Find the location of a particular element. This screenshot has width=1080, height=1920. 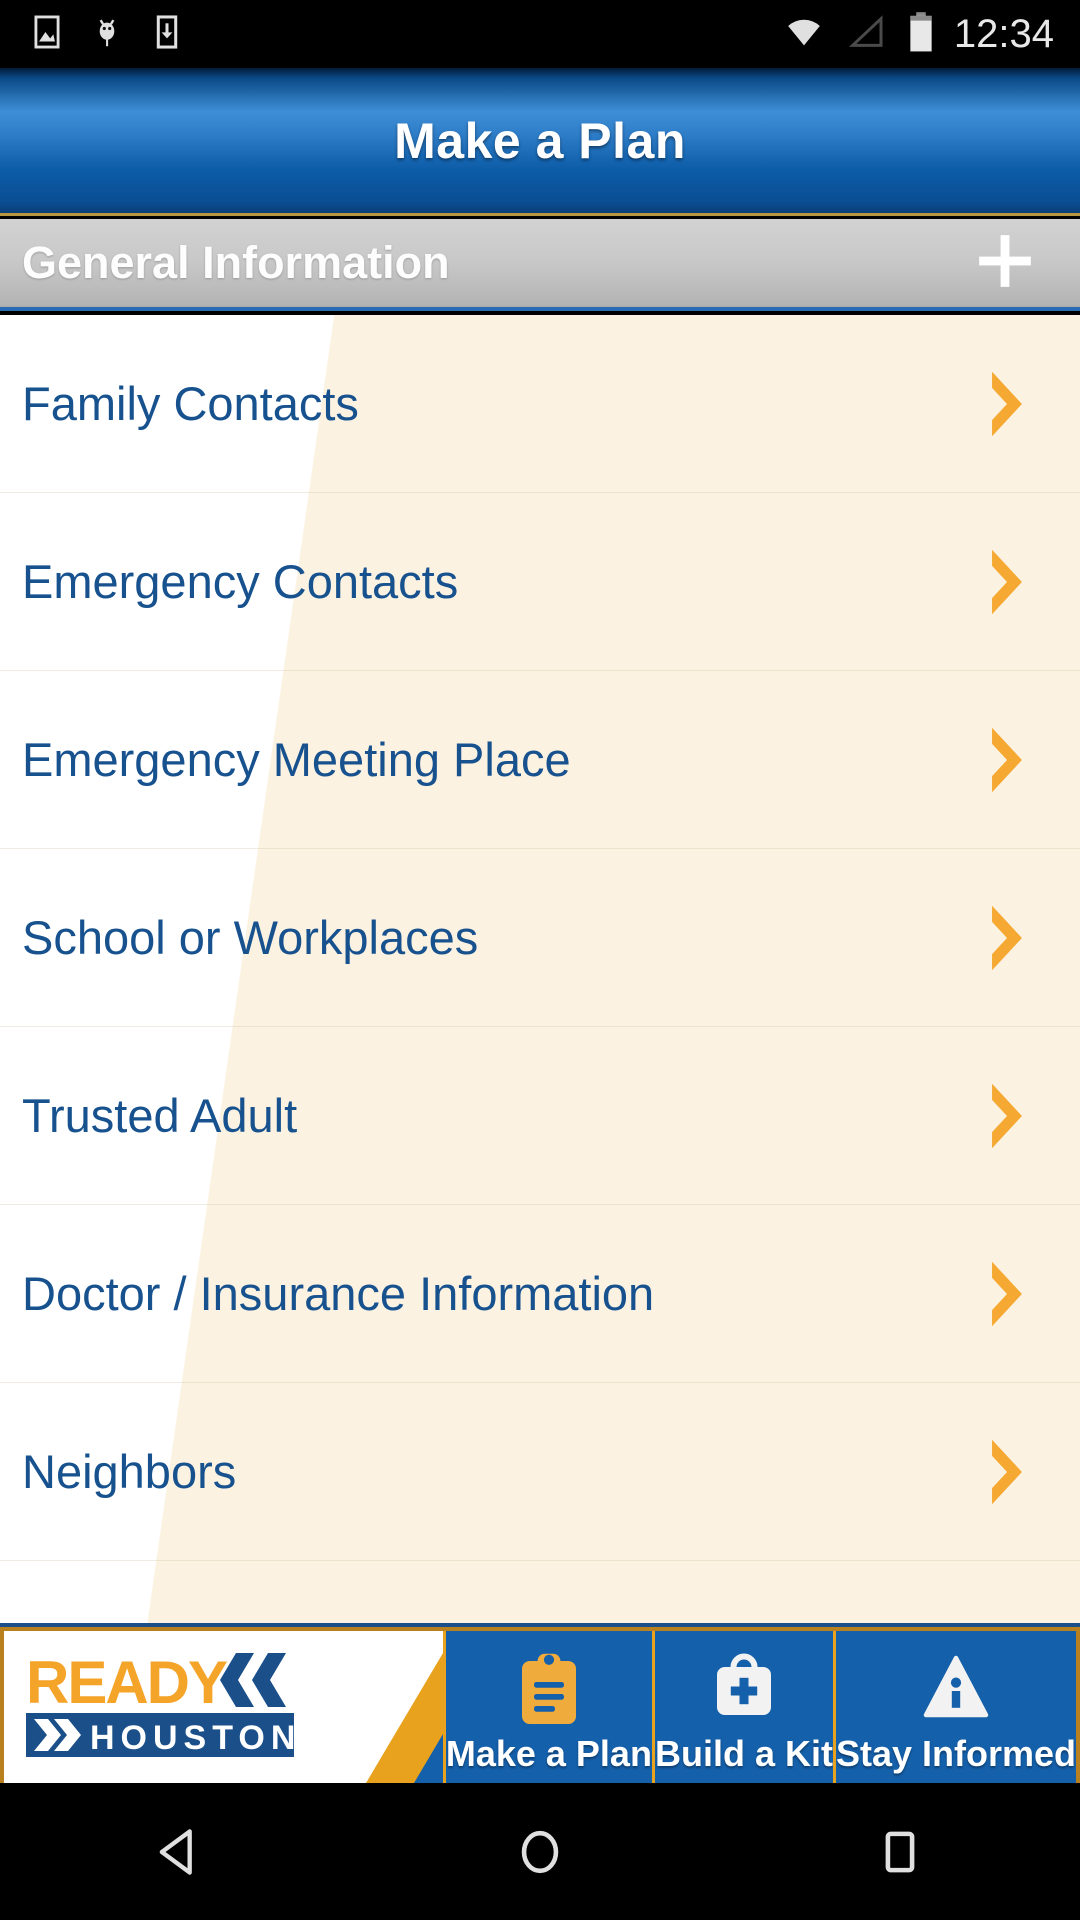

list-item-label: Doctor / Insurance Information is located at coordinates (338, 1293).